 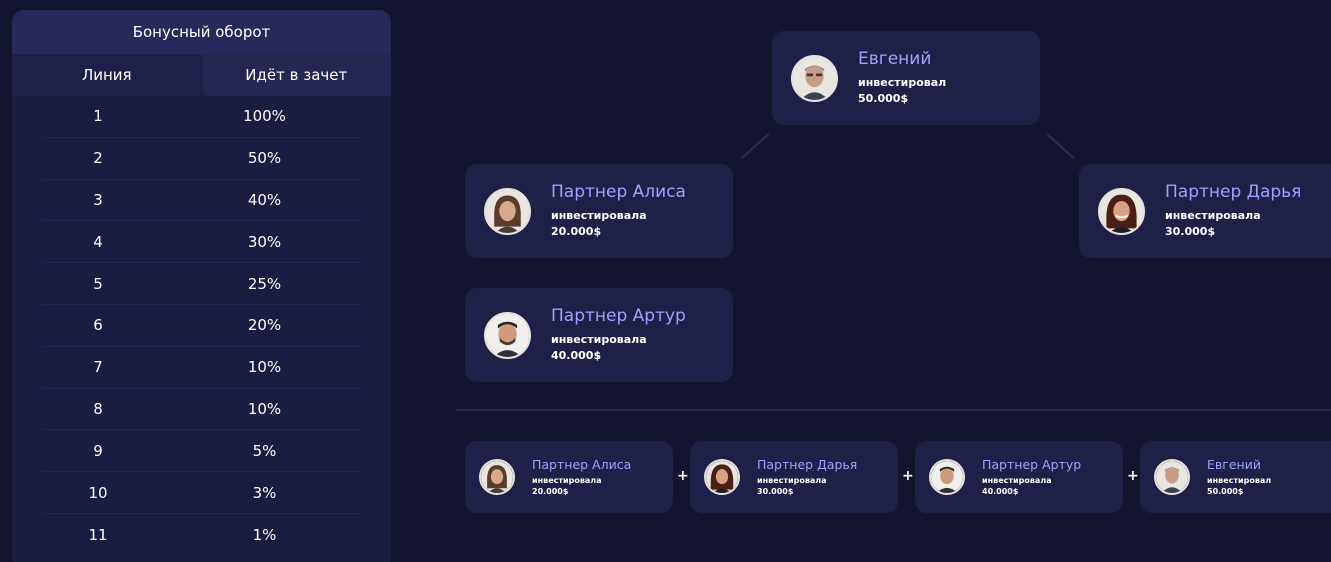 What do you see at coordinates (1060, 146) in the screenshot?
I see `tree-connector-right` at bounding box center [1060, 146].